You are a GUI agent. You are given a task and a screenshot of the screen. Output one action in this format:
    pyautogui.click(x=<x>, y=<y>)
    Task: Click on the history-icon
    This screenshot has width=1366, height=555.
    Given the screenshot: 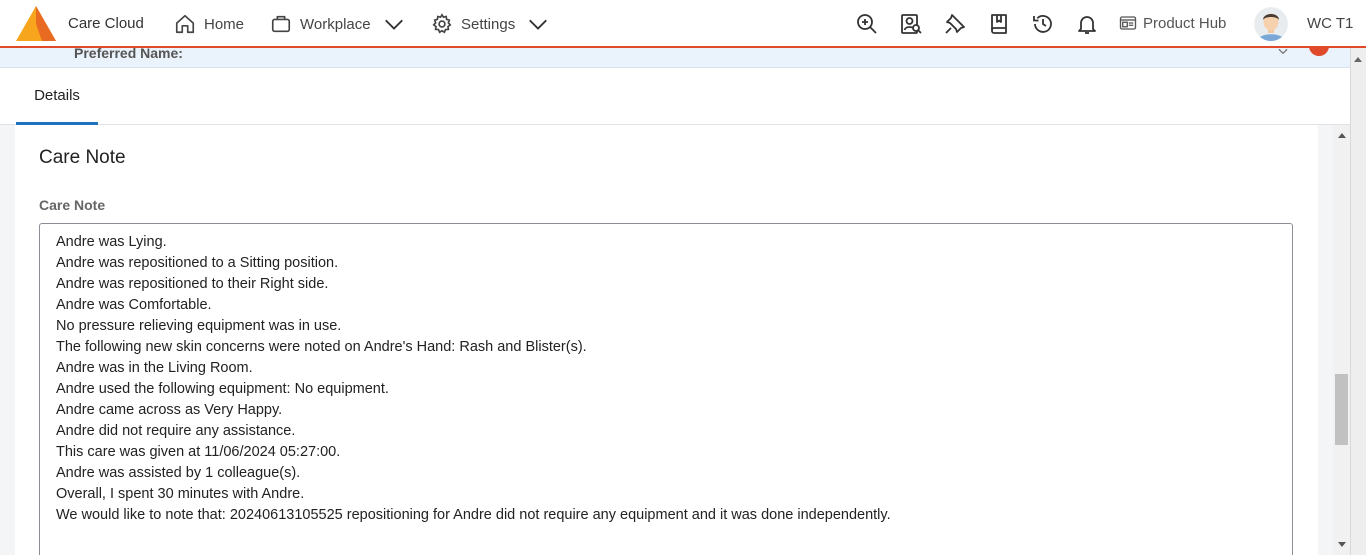 What is the action you would take?
    pyautogui.click(x=1043, y=24)
    